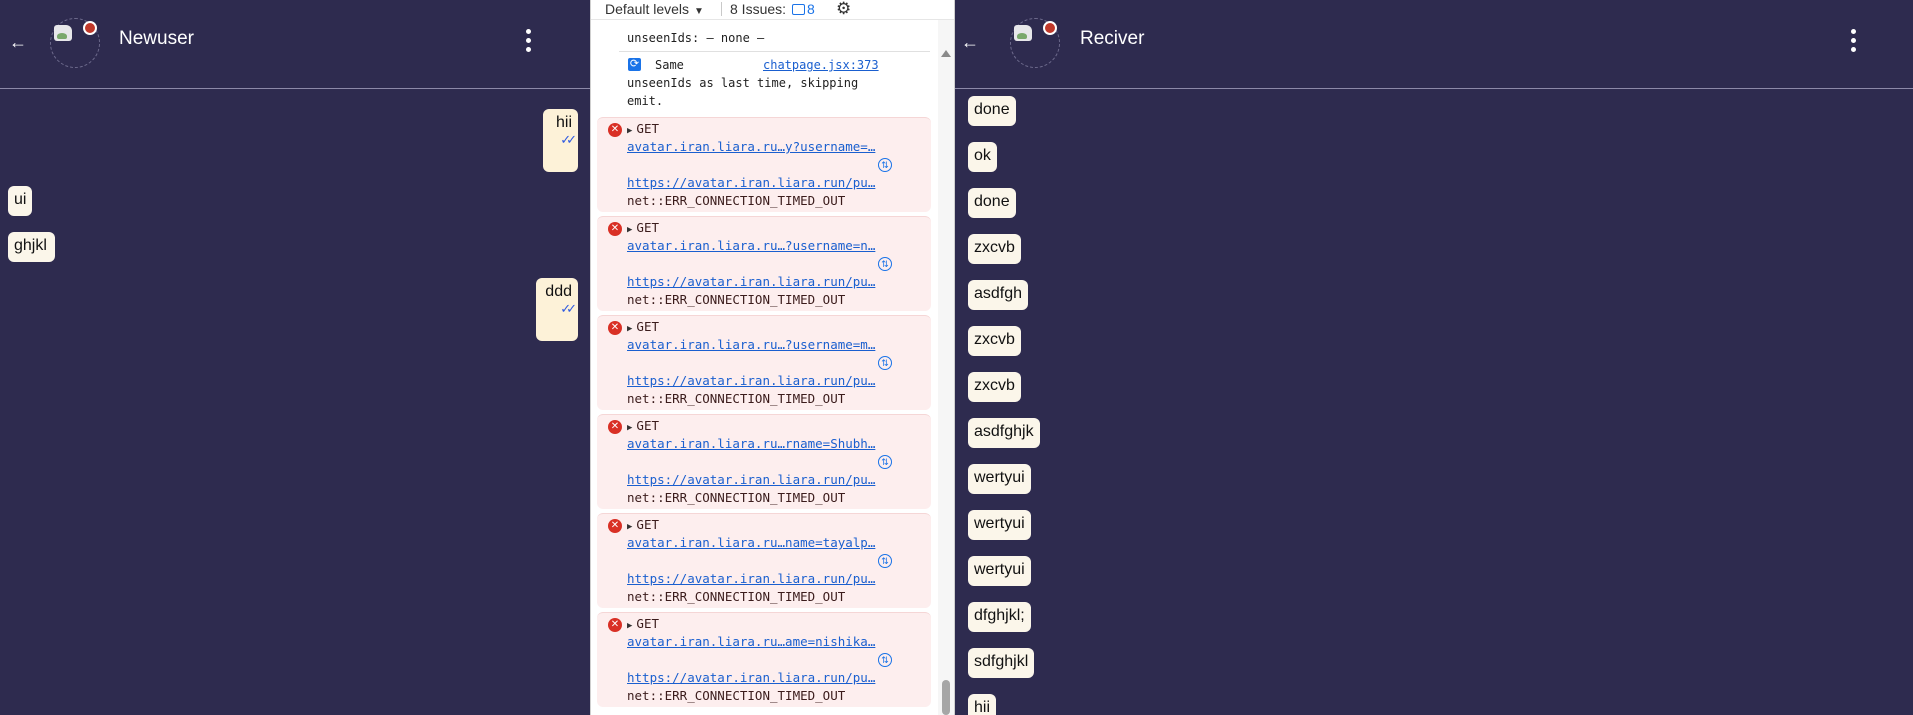 The width and height of the screenshot is (1913, 715). I want to click on message-text: ddd, so click(558, 291).